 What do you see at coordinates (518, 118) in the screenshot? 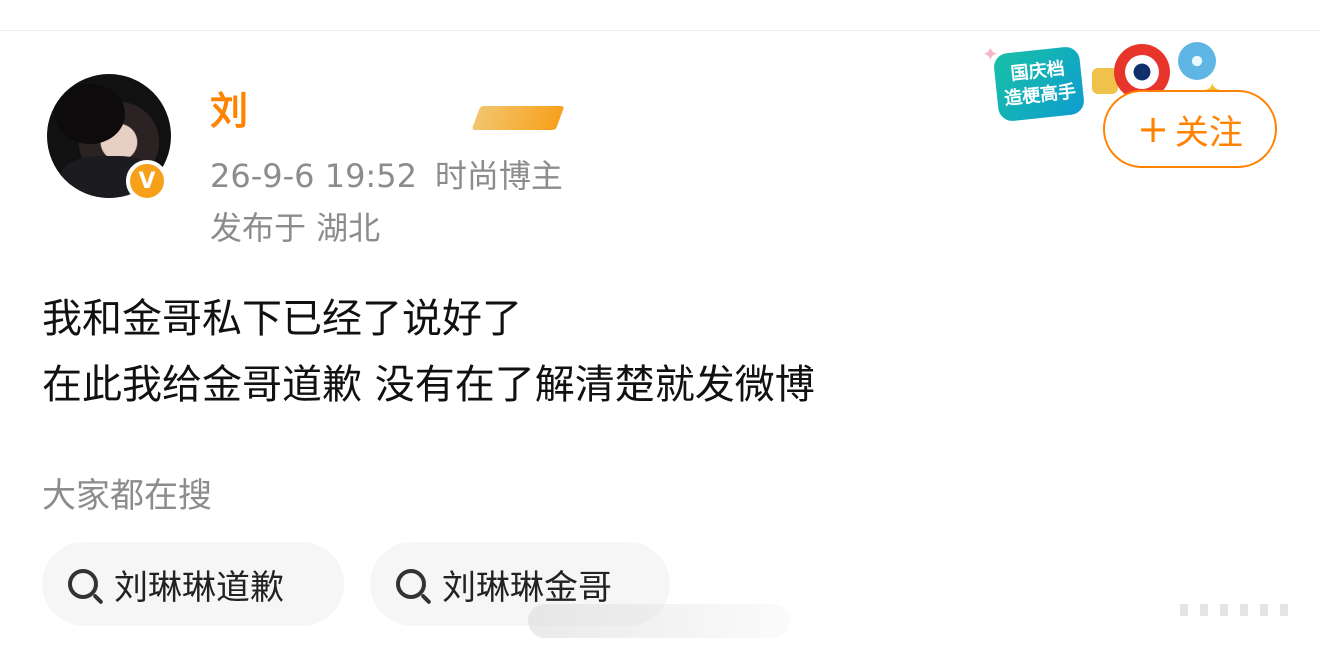
I see `member-level-tag` at bounding box center [518, 118].